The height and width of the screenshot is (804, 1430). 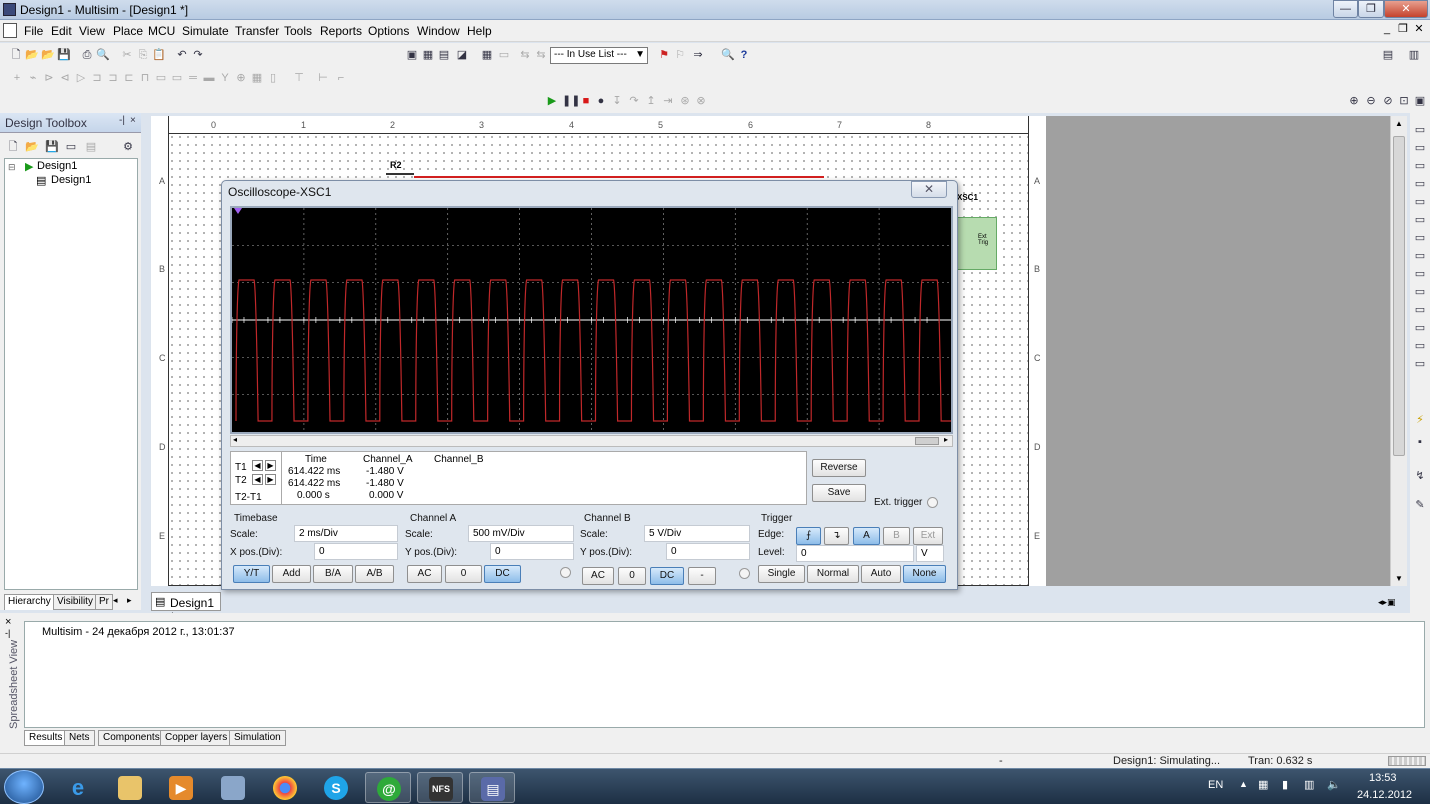 What do you see at coordinates (346, 533) in the screenshot?
I see `timebase-scale-field: 2 ms/Div` at bounding box center [346, 533].